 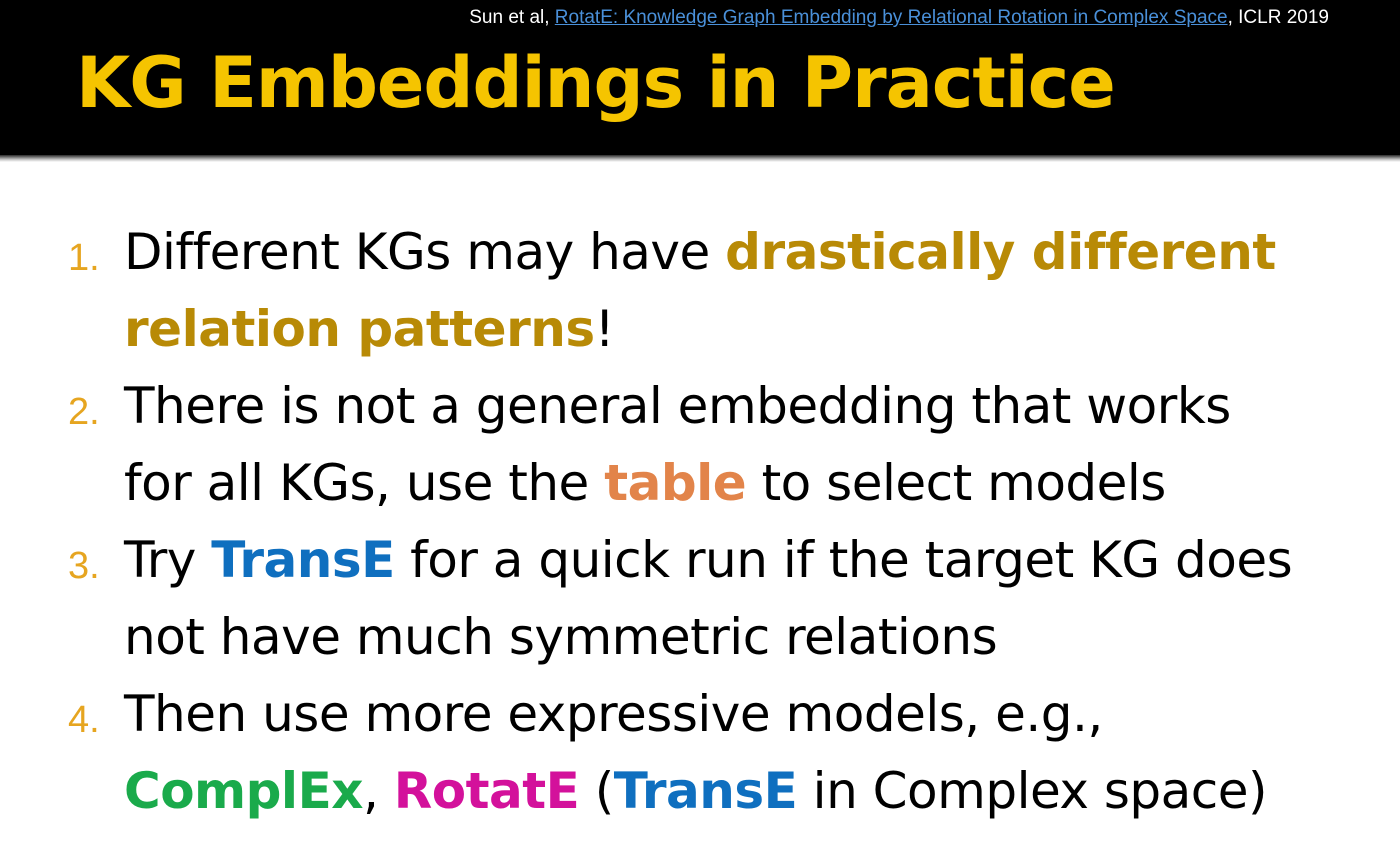 What do you see at coordinates (425, 252) in the screenshot?
I see `item-text: Different KGs may have` at bounding box center [425, 252].